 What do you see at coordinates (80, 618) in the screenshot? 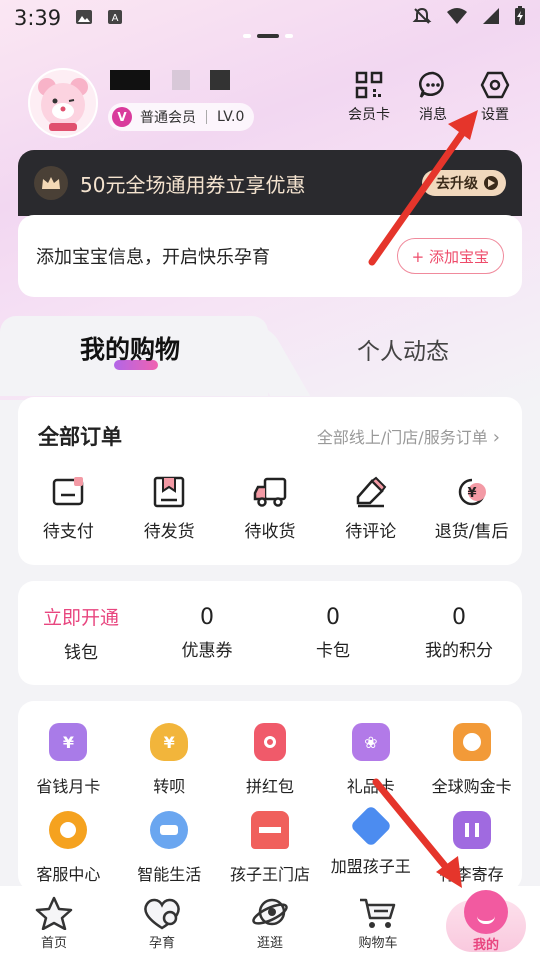
I see `wallet-activate: 立即开通` at bounding box center [80, 618].